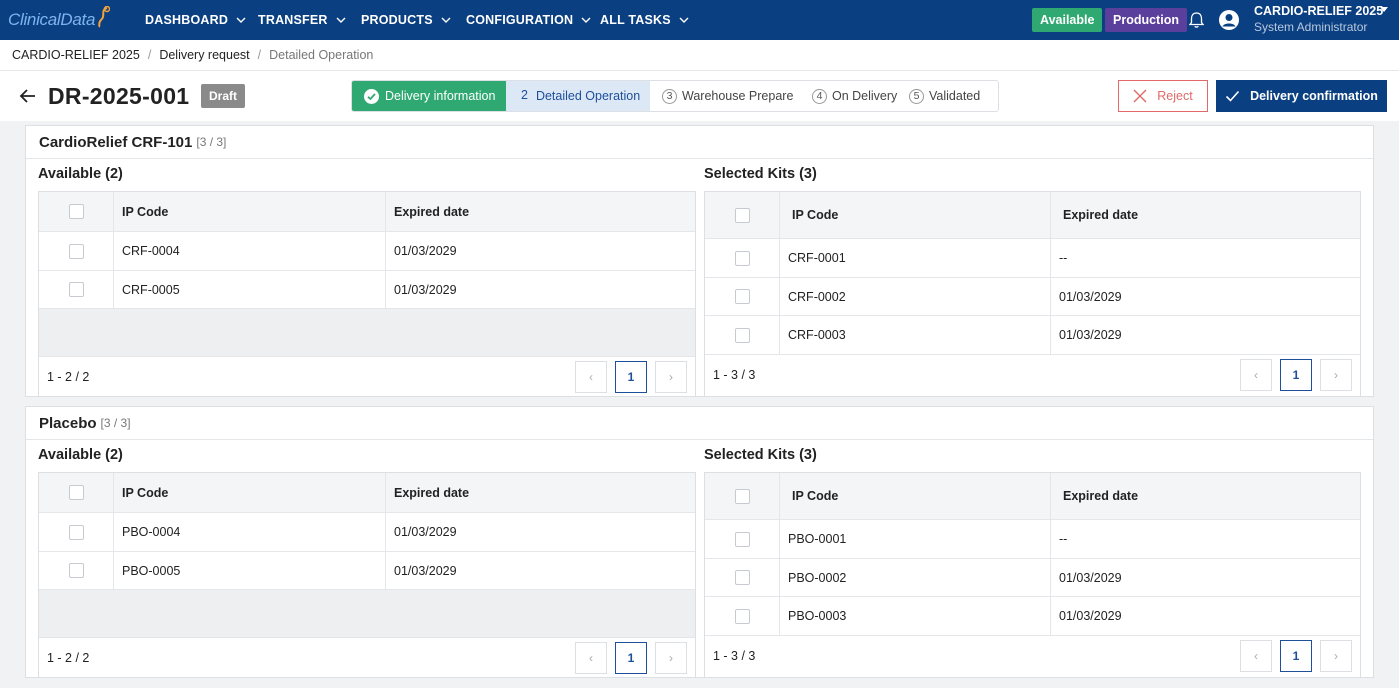 This screenshot has height=688, width=1399. Describe the element at coordinates (644, 20) in the screenshot. I see `nav-all-tasks: ALL TASKS` at that location.